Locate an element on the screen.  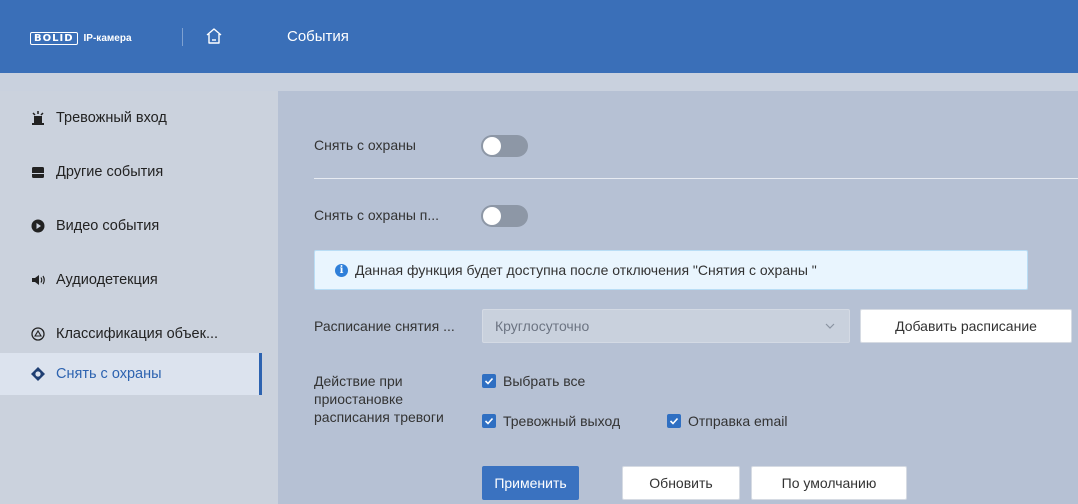
header-divider is located at coordinates (182, 37).